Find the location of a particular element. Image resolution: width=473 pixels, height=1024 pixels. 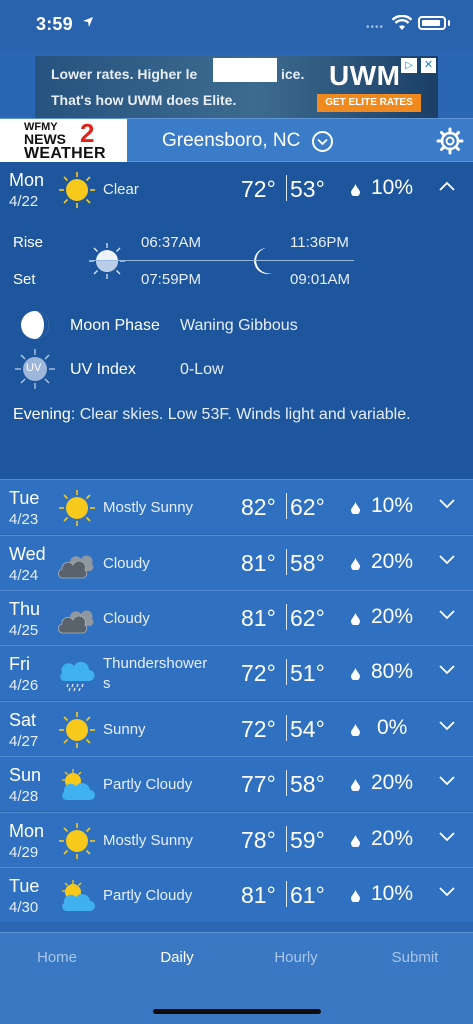

condition-text: Mostly Sunny is located at coordinates (163, 508).